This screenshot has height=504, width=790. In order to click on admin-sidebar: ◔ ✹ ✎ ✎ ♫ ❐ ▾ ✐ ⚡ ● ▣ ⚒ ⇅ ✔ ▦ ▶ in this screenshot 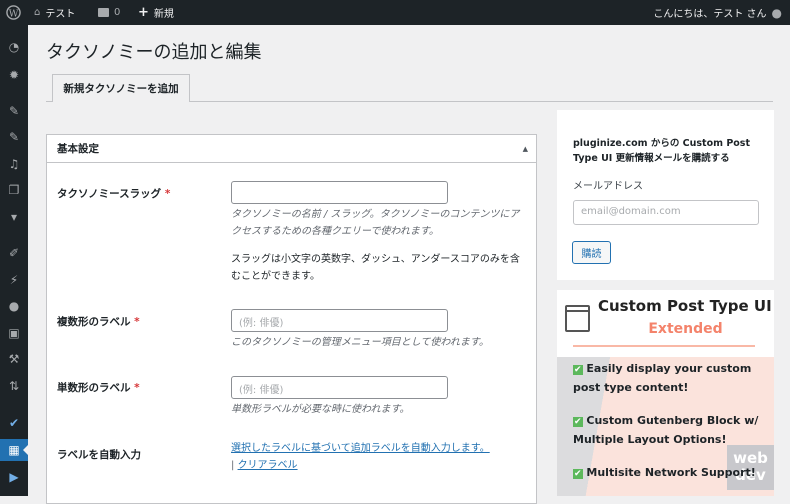, I will do `click(14, 260)`.